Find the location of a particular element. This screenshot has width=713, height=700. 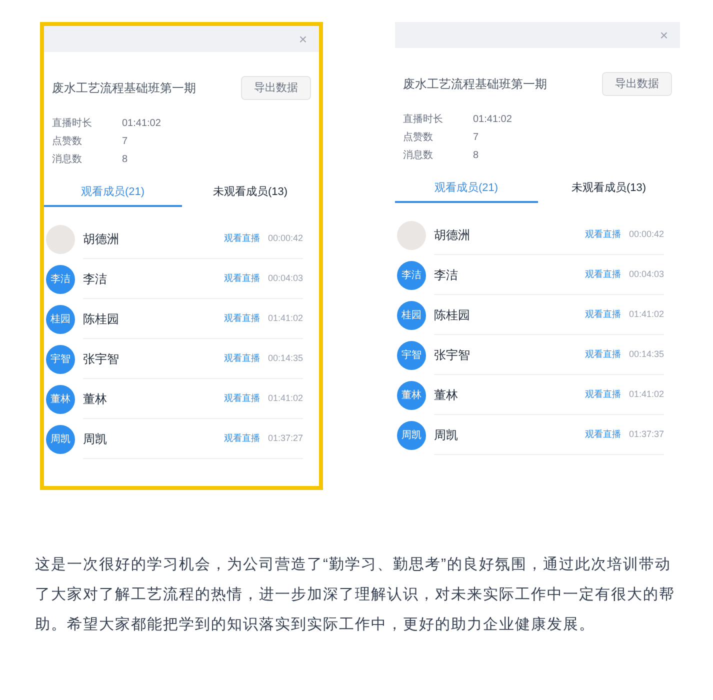

watch-time: 01:37:37 is located at coordinates (646, 434).